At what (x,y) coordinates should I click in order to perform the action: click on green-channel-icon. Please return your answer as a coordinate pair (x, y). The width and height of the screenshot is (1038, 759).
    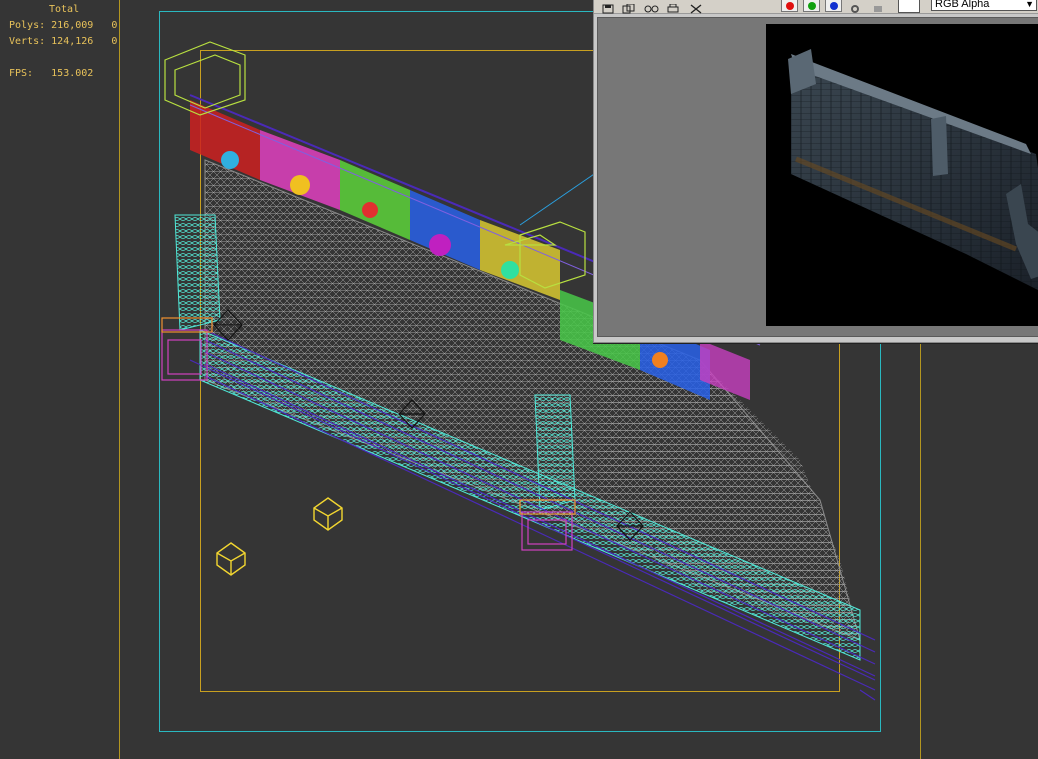
    Looking at the image, I should click on (812, 6).